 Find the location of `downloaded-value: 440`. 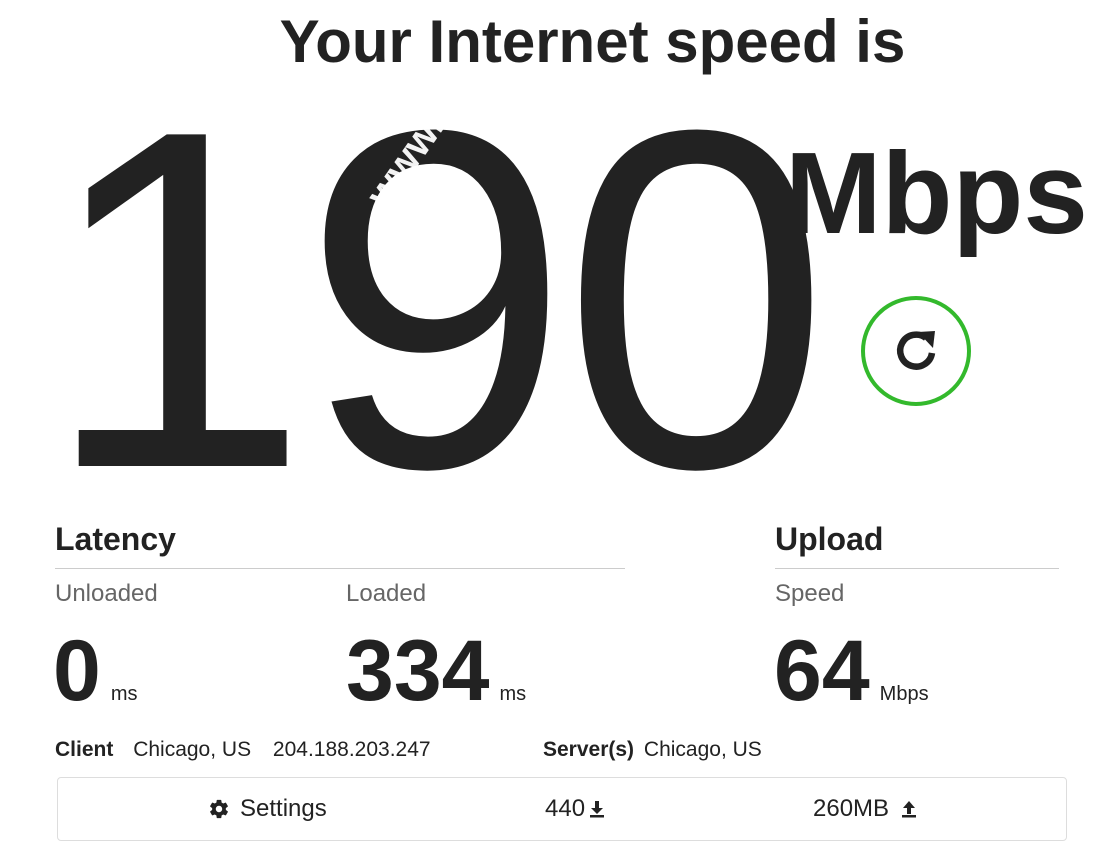

downloaded-value: 440 is located at coordinates (565, 808).